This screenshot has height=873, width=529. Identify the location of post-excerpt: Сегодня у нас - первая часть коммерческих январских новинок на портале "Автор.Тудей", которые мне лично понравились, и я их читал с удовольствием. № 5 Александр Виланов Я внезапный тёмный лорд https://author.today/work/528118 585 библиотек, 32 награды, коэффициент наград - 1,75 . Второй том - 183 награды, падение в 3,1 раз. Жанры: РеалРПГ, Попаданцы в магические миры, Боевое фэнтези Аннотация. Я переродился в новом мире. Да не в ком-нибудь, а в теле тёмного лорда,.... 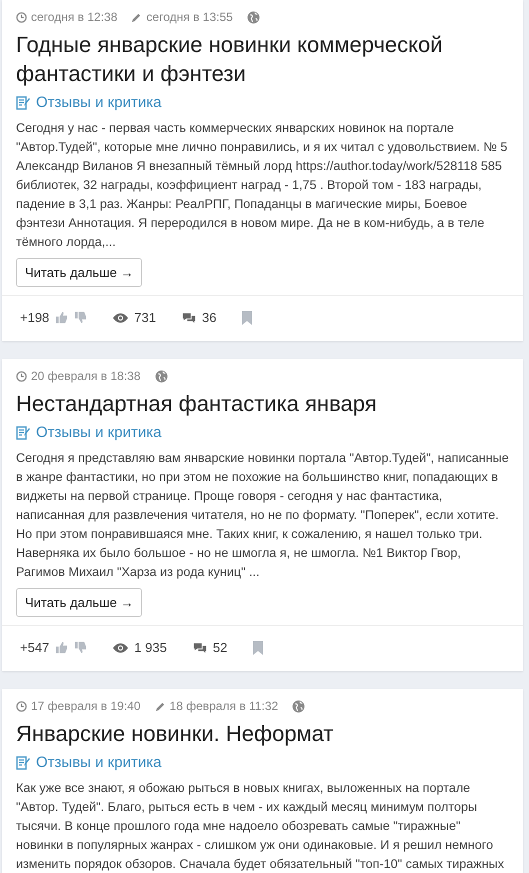
(262, 185).